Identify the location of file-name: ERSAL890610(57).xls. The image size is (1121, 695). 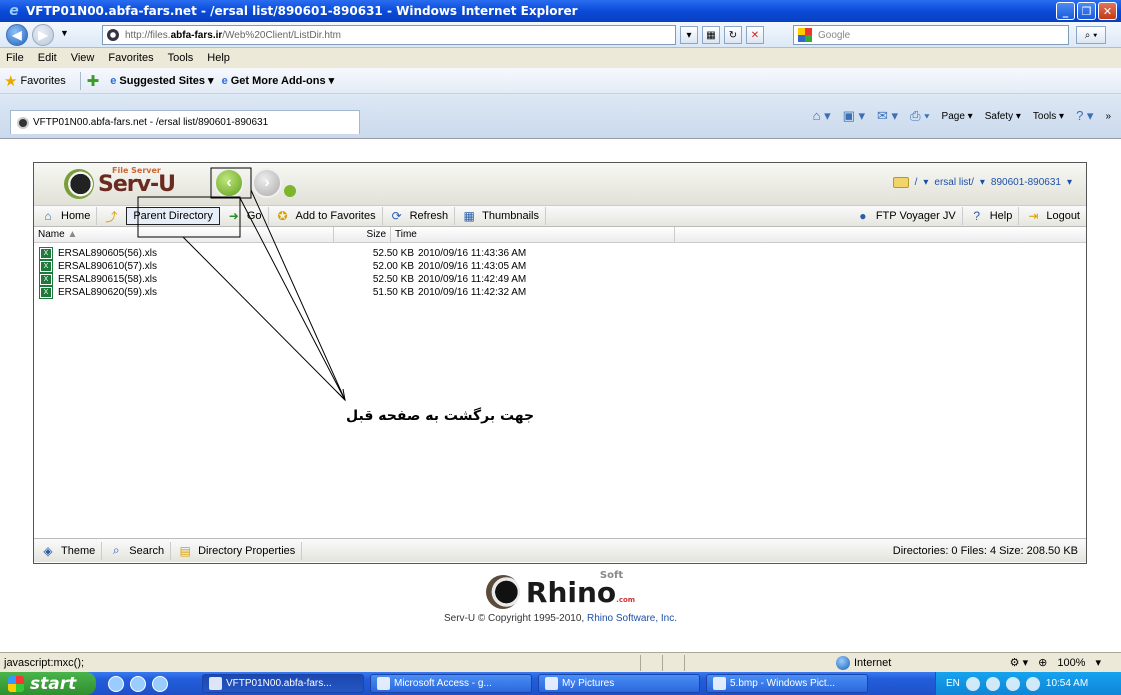
(208, 266).